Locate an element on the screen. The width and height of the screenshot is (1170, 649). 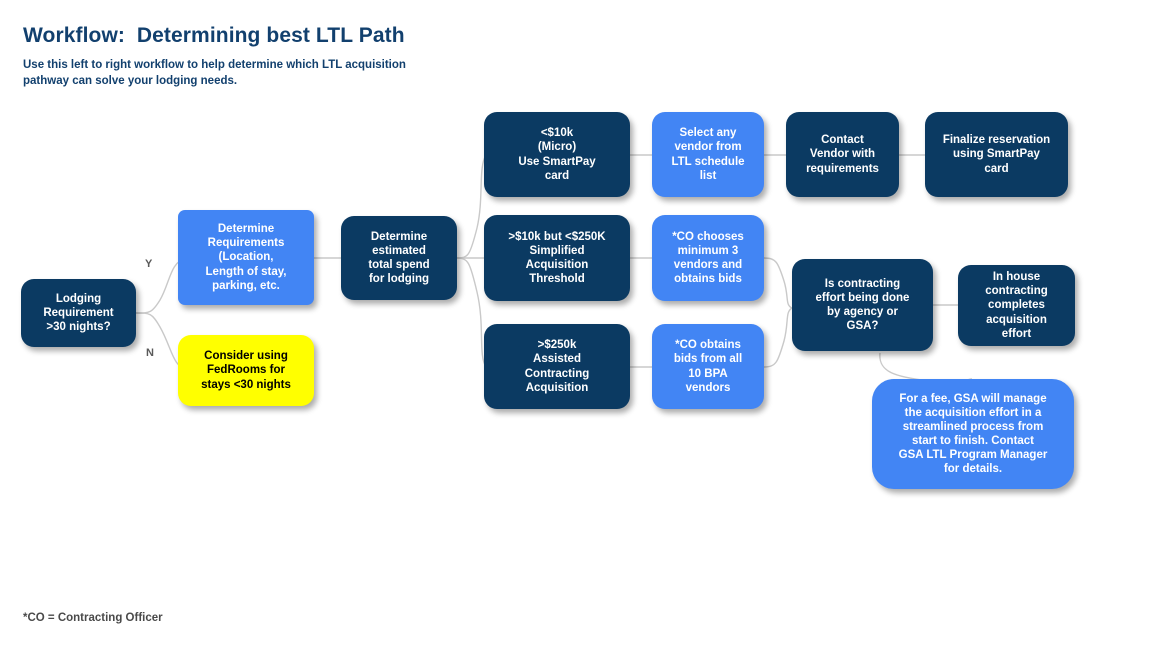
node-contact-vendor: Contact Vendor with requirements is located at coordinates (842, 154).